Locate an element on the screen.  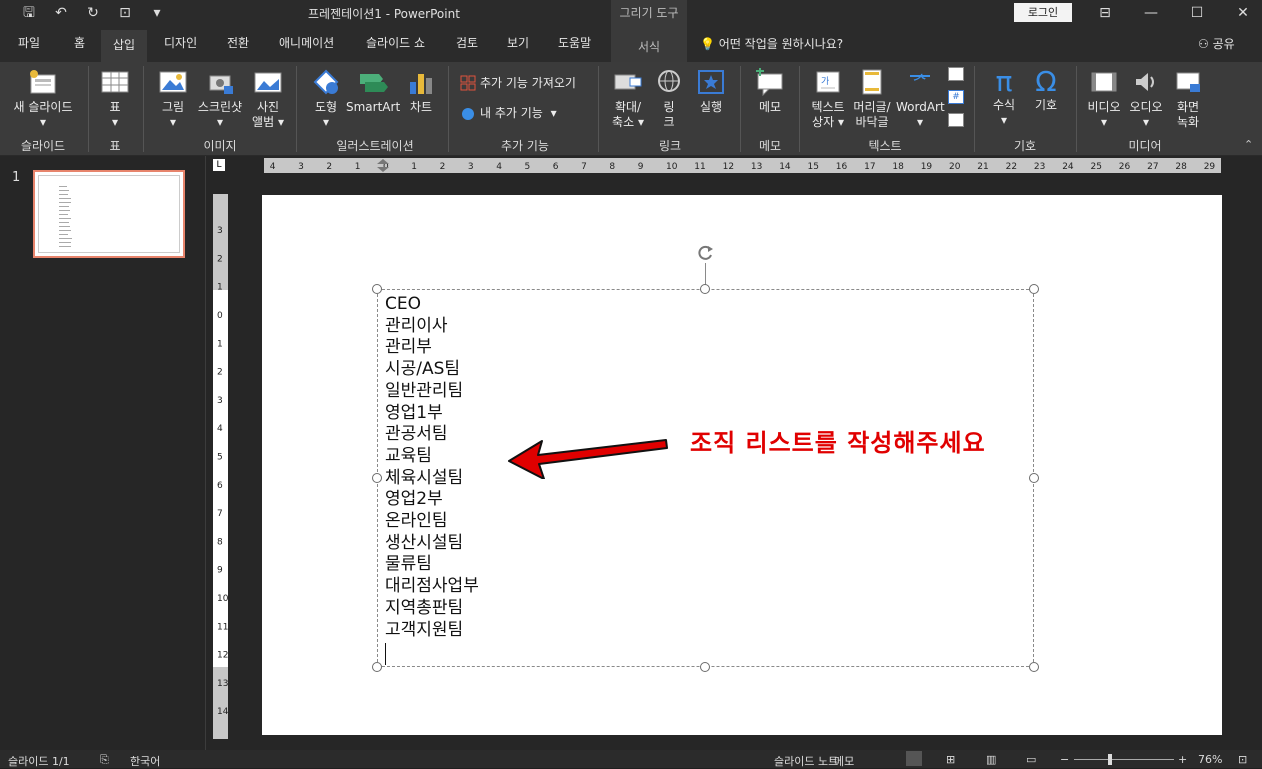
tab-design: 디자인 is located at coordinates (180, 42).